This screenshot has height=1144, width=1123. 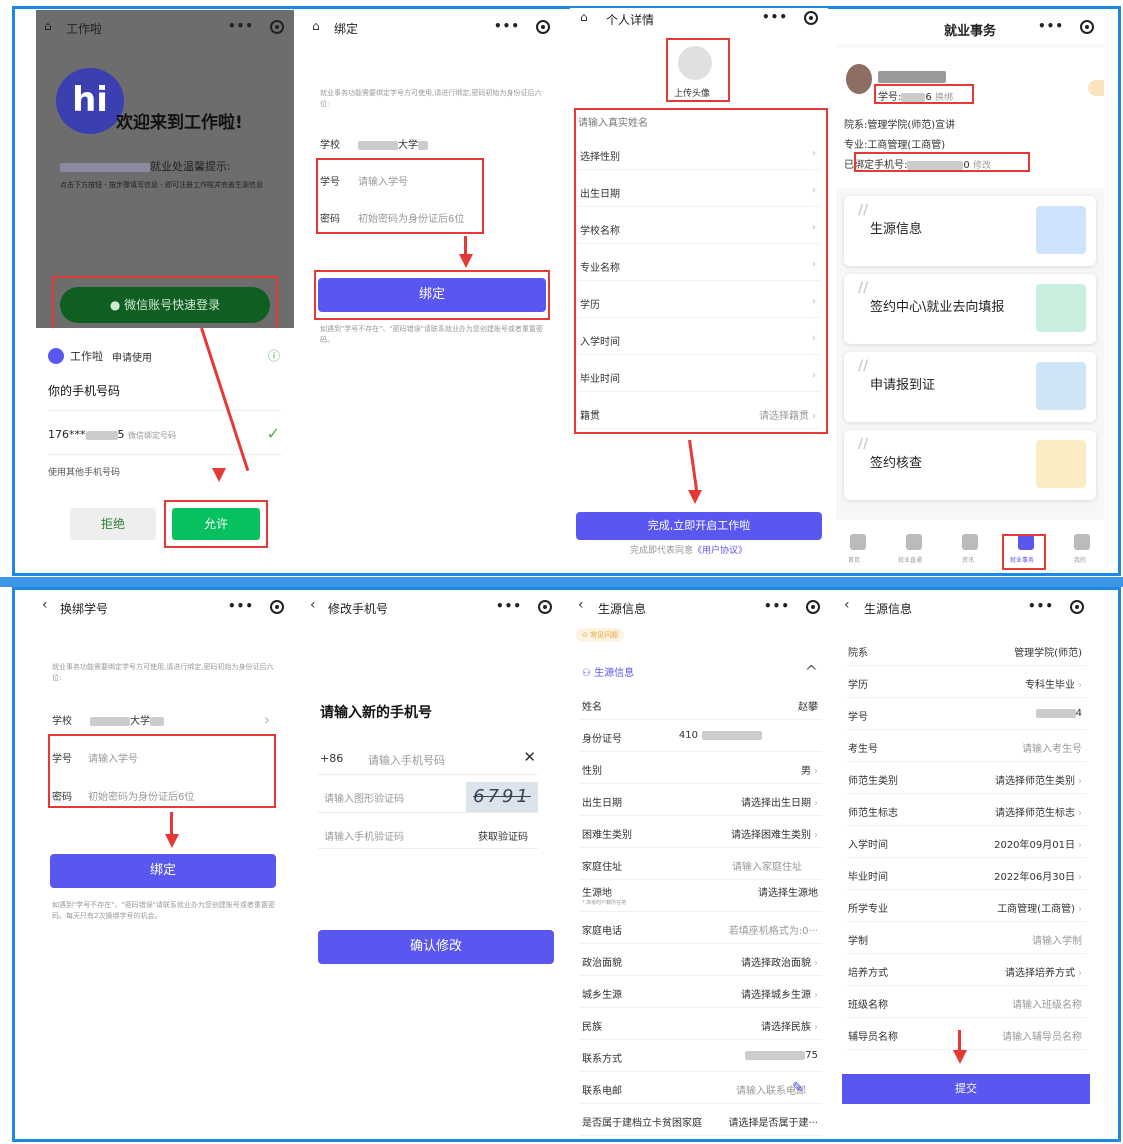 What do you see at coordinates (970, 542) in the screenshot?
I see `news-tab-icon` at bounding box center [970, 542].